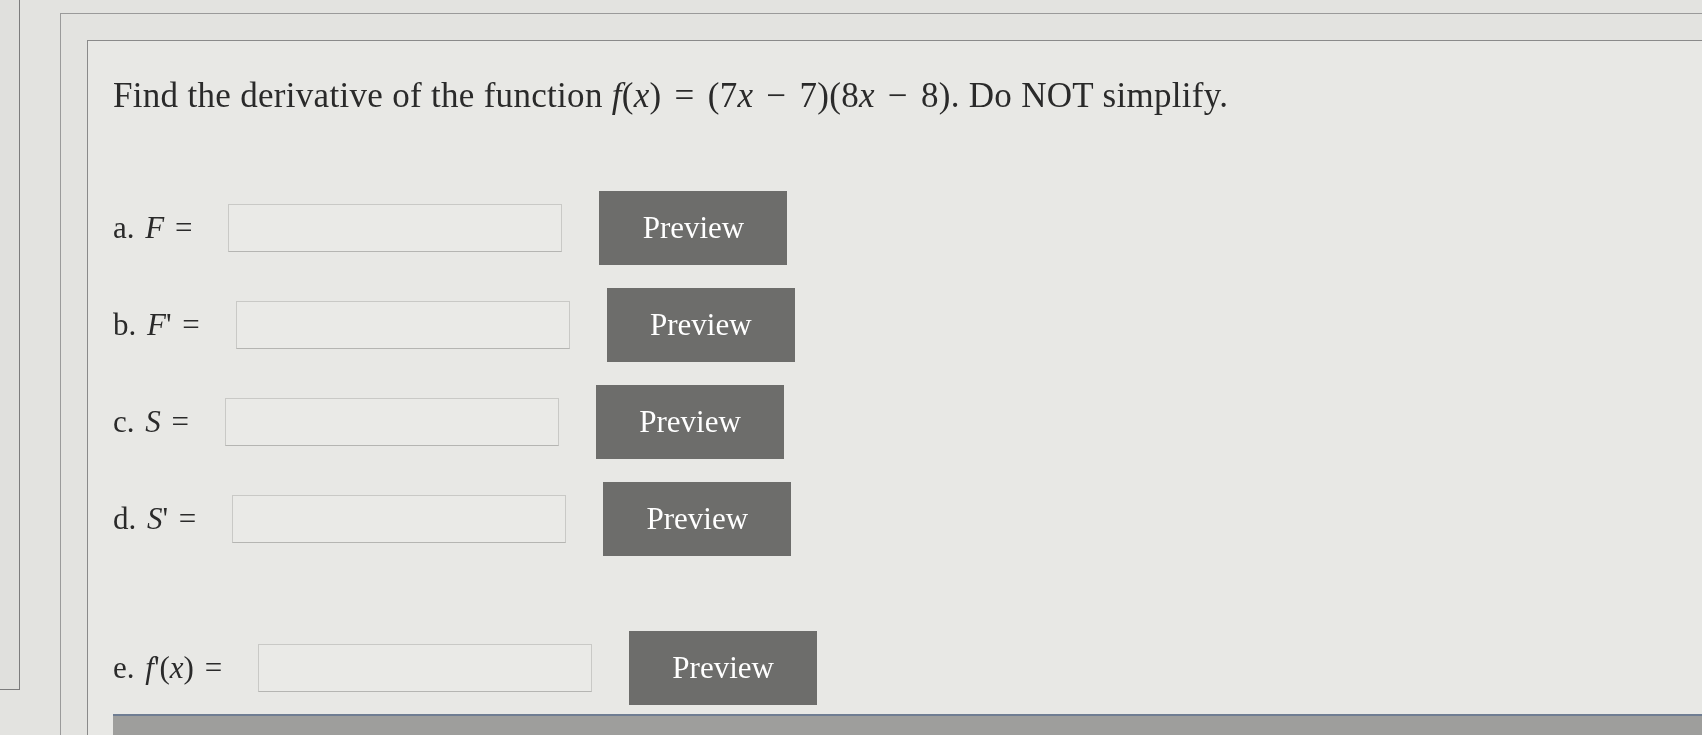 The width and height of the screenshot is (1702, 735). I want to click on answer-label: e. f'(x) =, so click(168, 668).